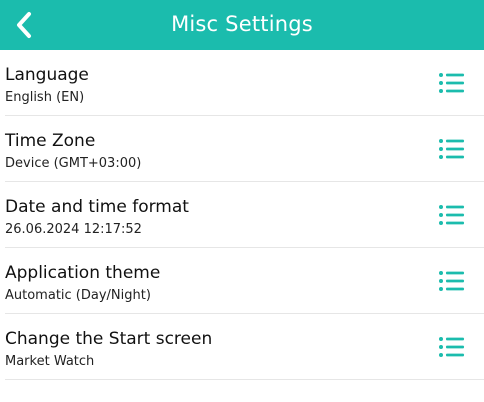 The image size is (484, 402). What do you see at coordinates (73, 229) in the screenshot?
I see `setting-value: 26.06.2024 12:17:52` at bounding box center [73, 229].